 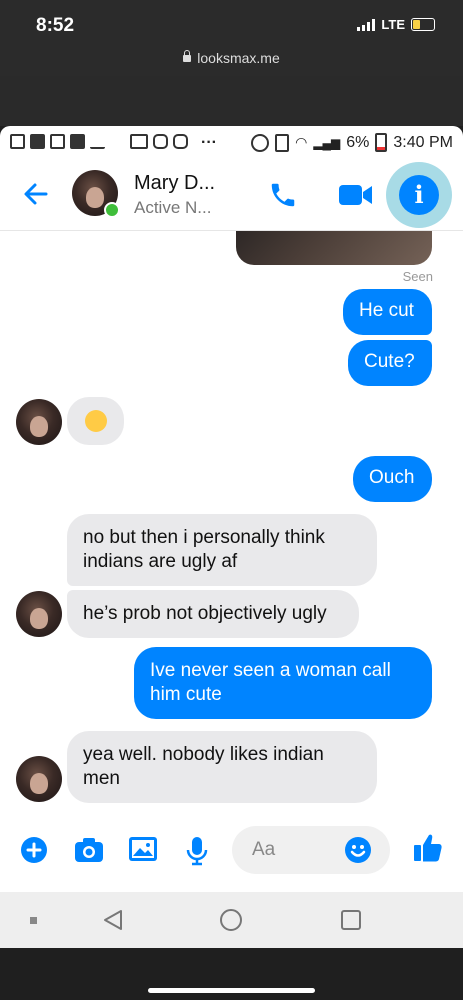 I want to click on vibrate-icon, so click(x=282, y=142).